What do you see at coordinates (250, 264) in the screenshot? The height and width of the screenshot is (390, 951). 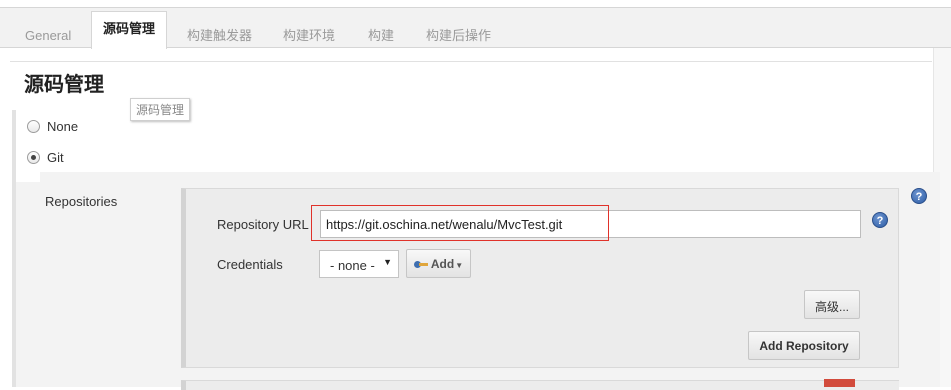 I see `credentials-label: Credentials` at bounding box center [250, 264].